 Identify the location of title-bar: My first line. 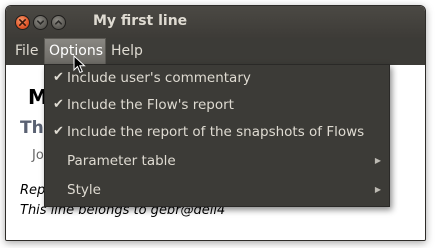
(215, 22).